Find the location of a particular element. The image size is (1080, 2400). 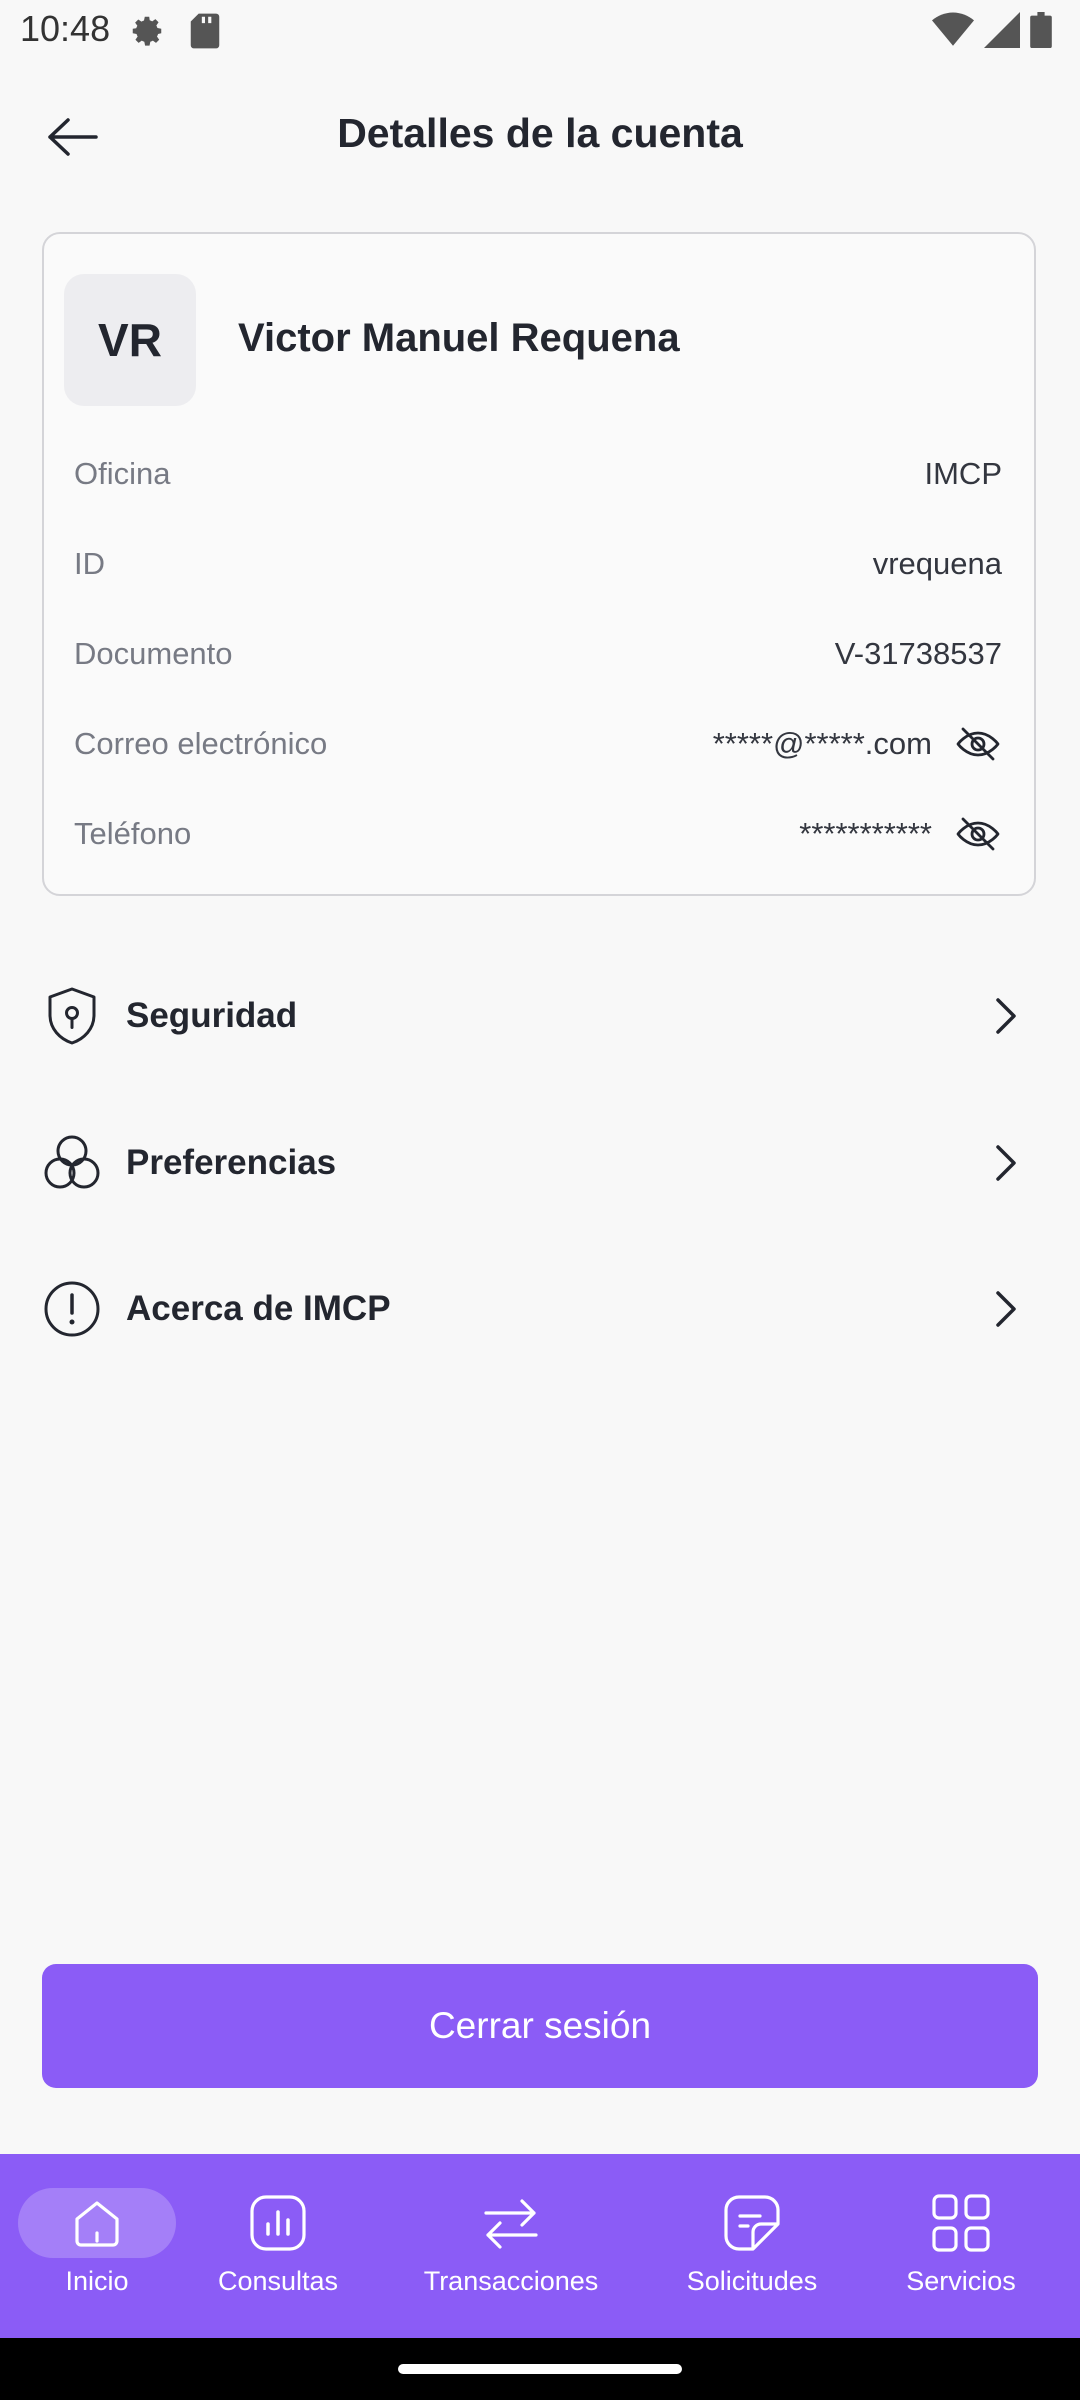

status-bar: 10:48 is located at coordinates (540, 31).